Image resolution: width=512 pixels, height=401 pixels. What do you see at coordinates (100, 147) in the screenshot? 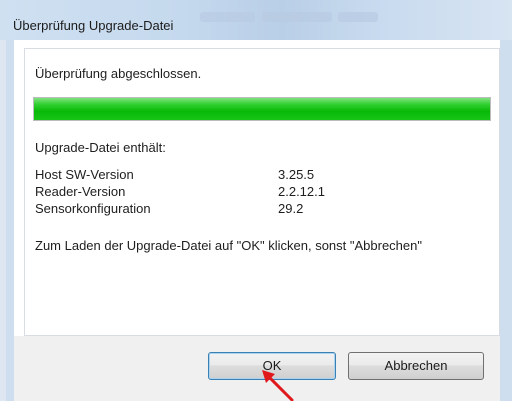
I see `upgrade-info-heading: Upgrade-Datei enthält:` at bounding box center [100, 147].